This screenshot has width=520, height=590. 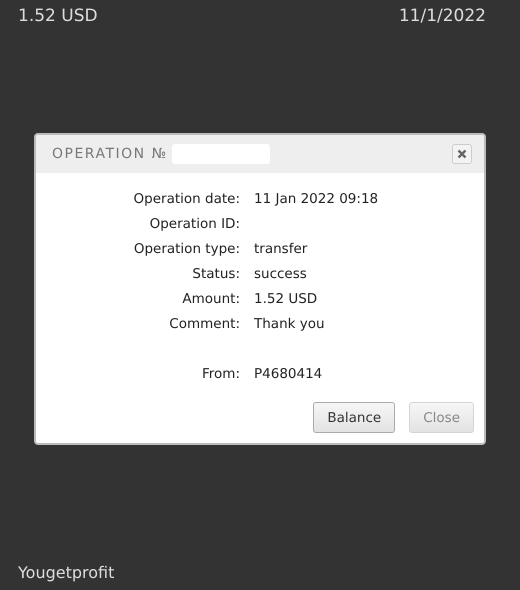 What do you see at coordinates (194, 224) in the screenshot?
I see `field-label: Operation ID:` at bounding box center [194, 224].